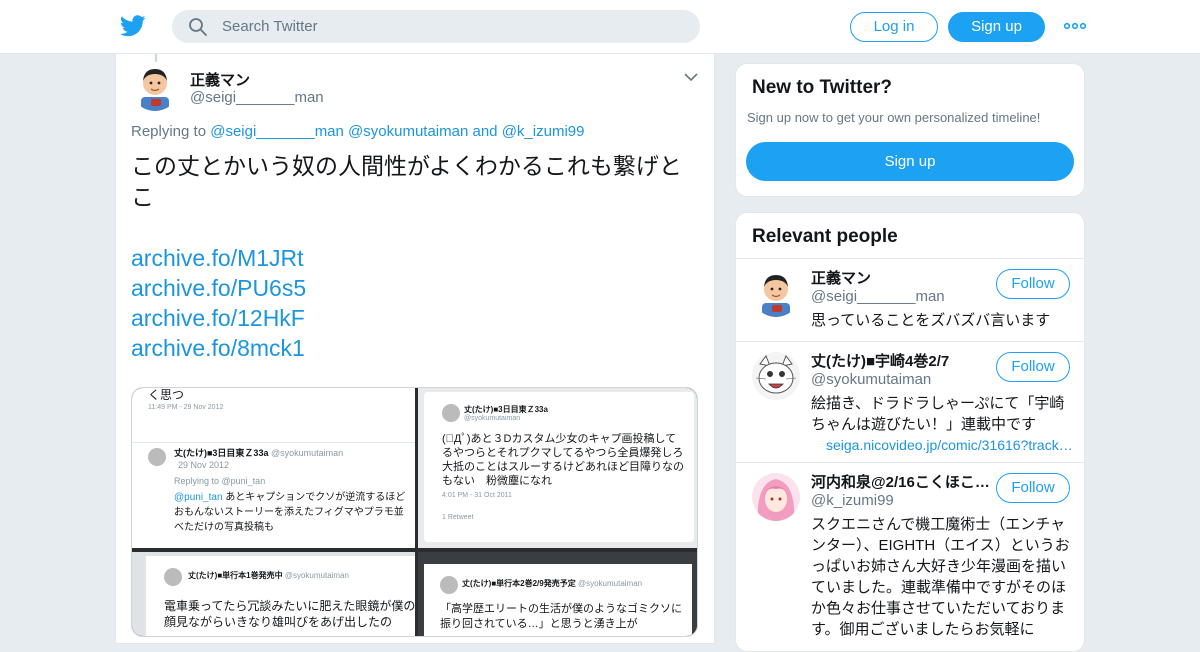  Describe the element at coordinates (218, 348) in the screenshot. I see `archive-link: archive.fo/8mck1` at that location.